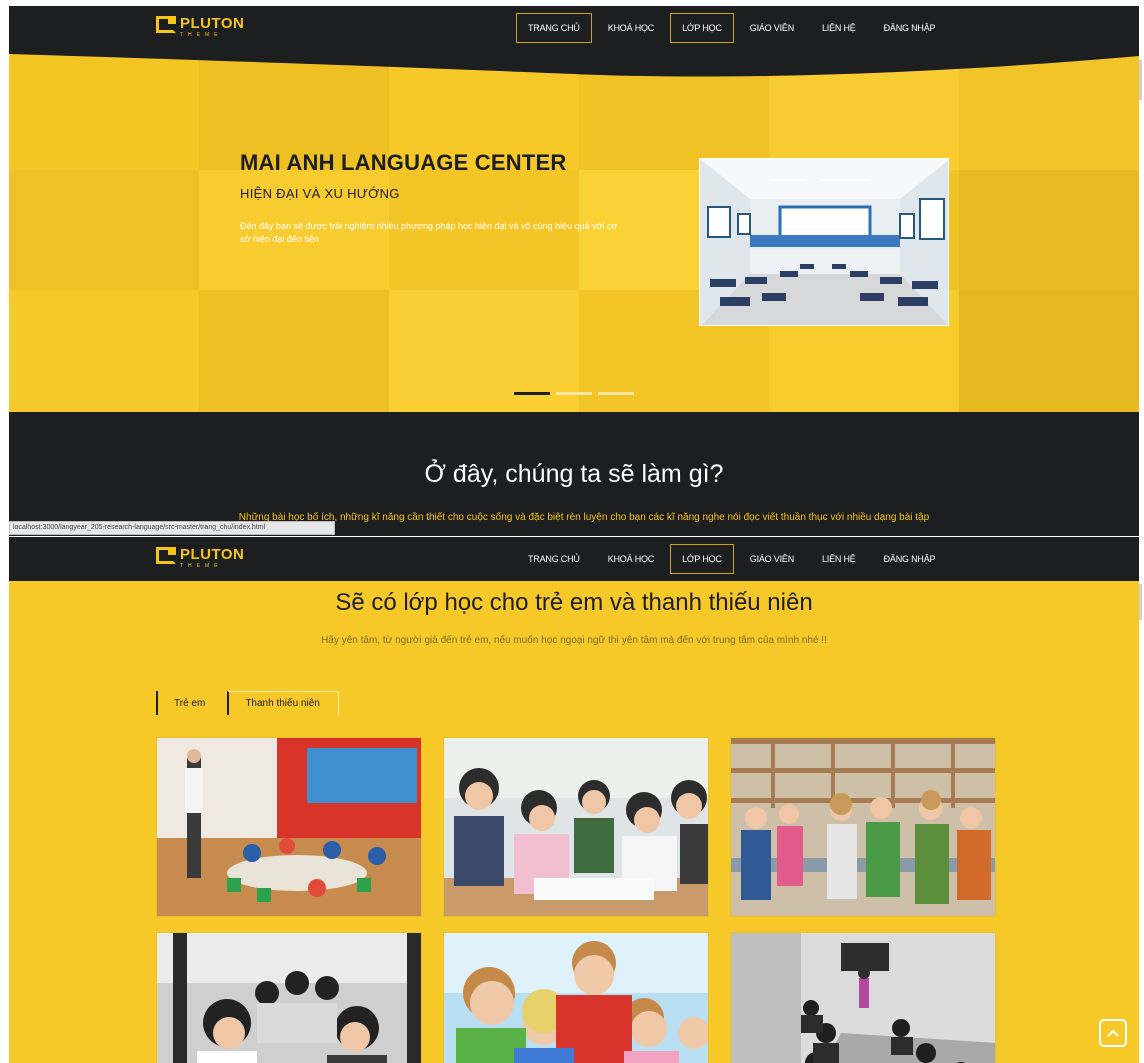 This screenshot has height=1063, width=1144. Describe the element at coordinates (283, 703) in the screenshot. I see `tab-teens: Thanh thiếu niên` at that location.